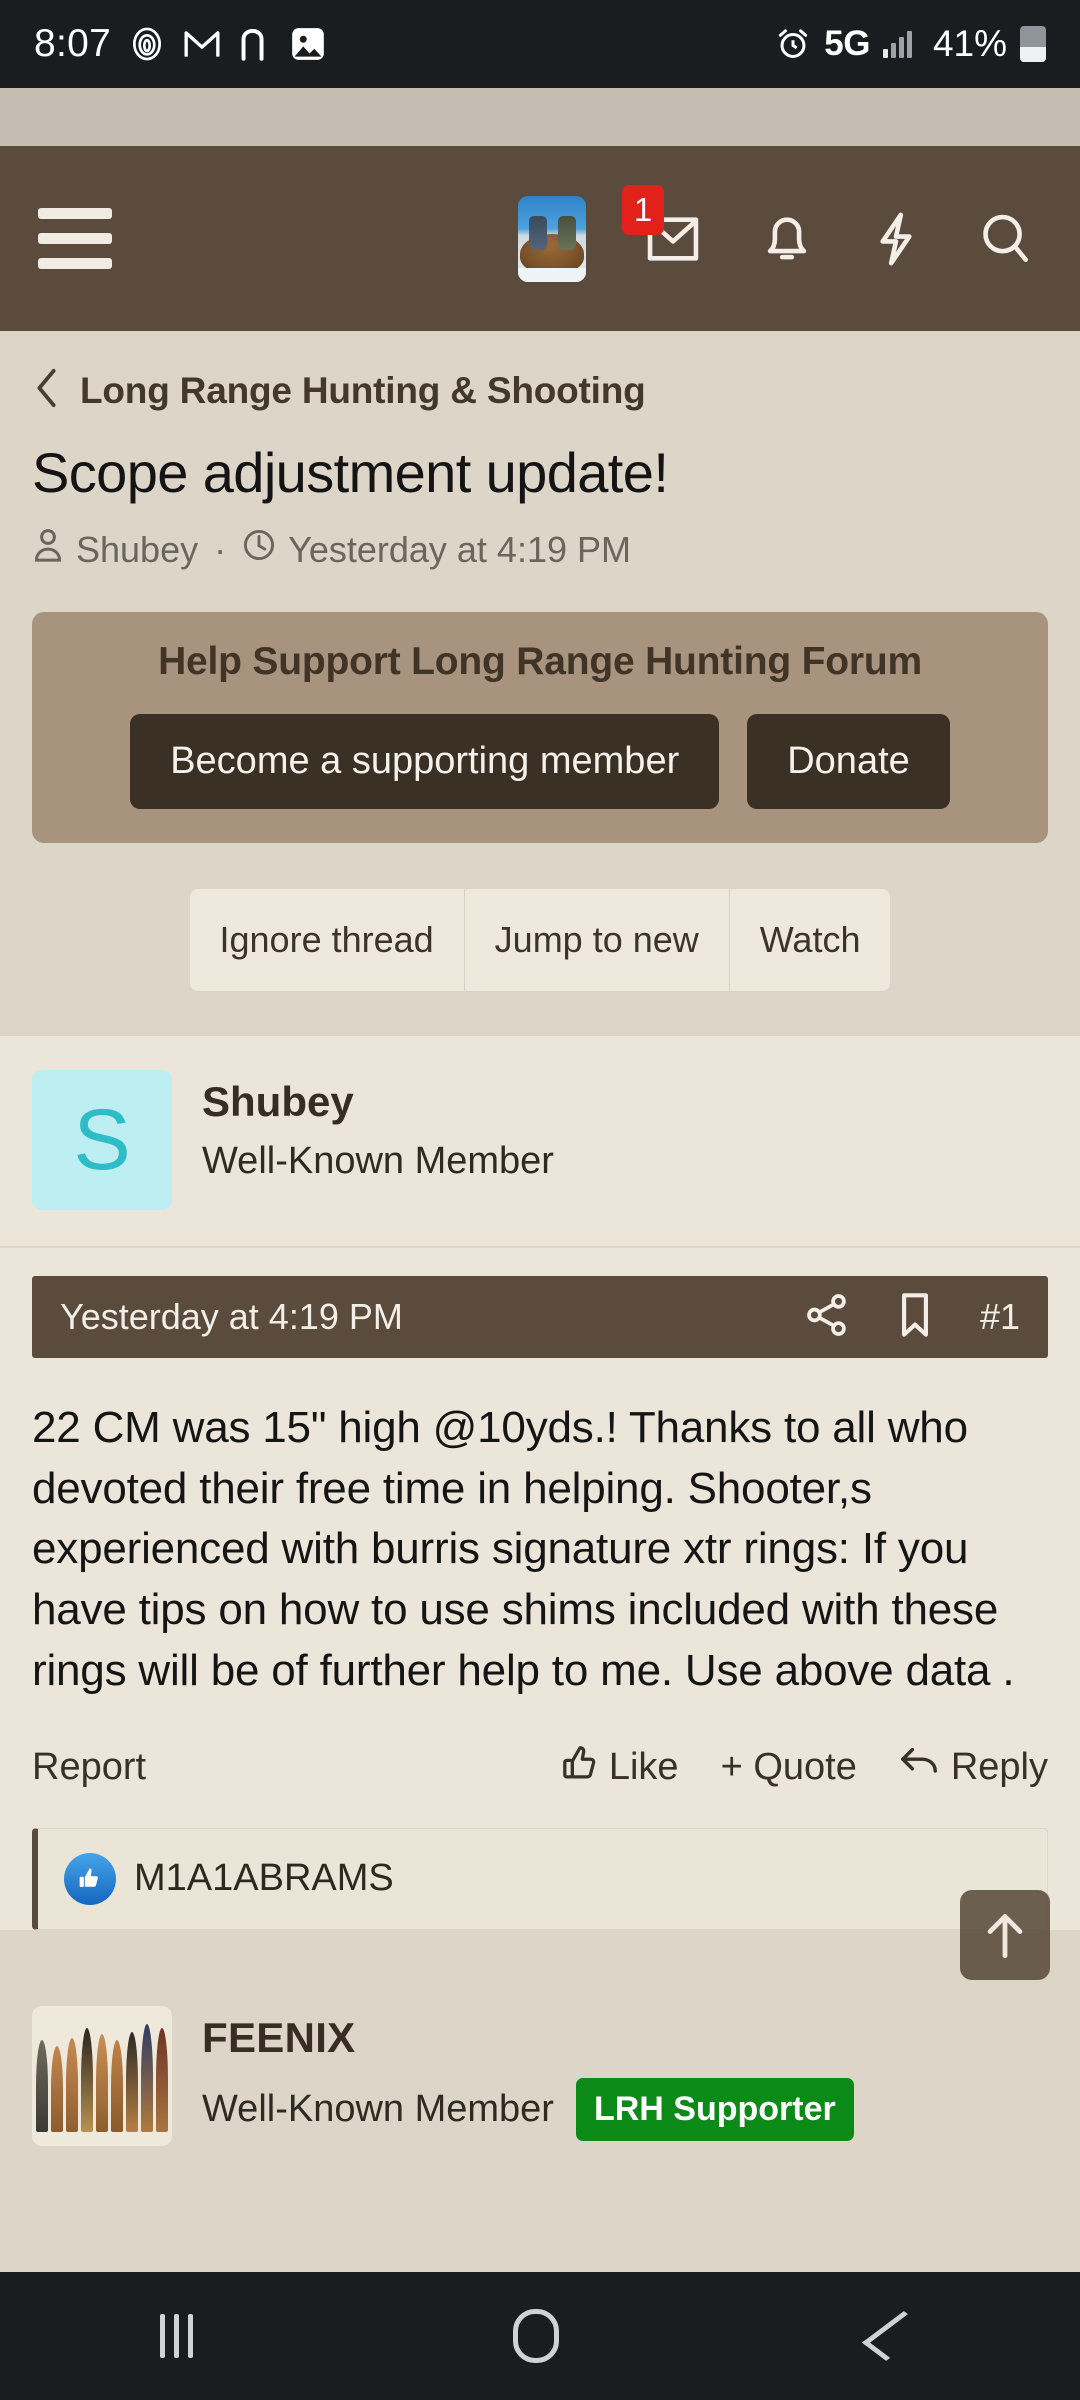  I want to click on home-icon, so click(536, 2336).